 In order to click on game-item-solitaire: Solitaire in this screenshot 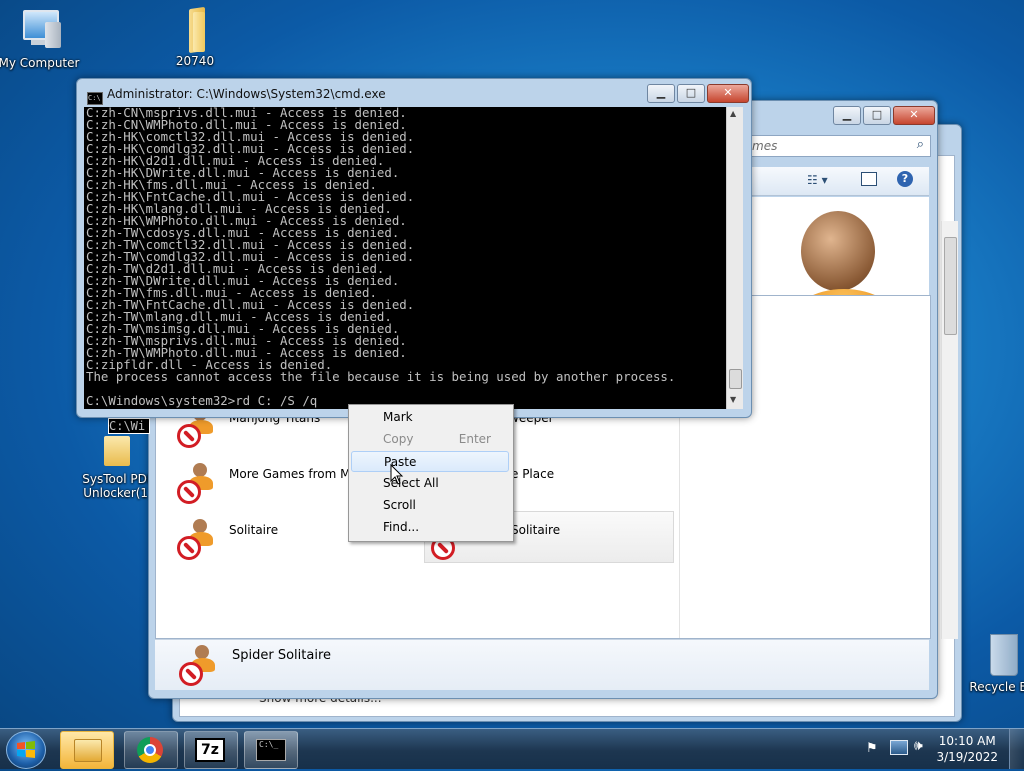, I will do `click(225, 538)`.